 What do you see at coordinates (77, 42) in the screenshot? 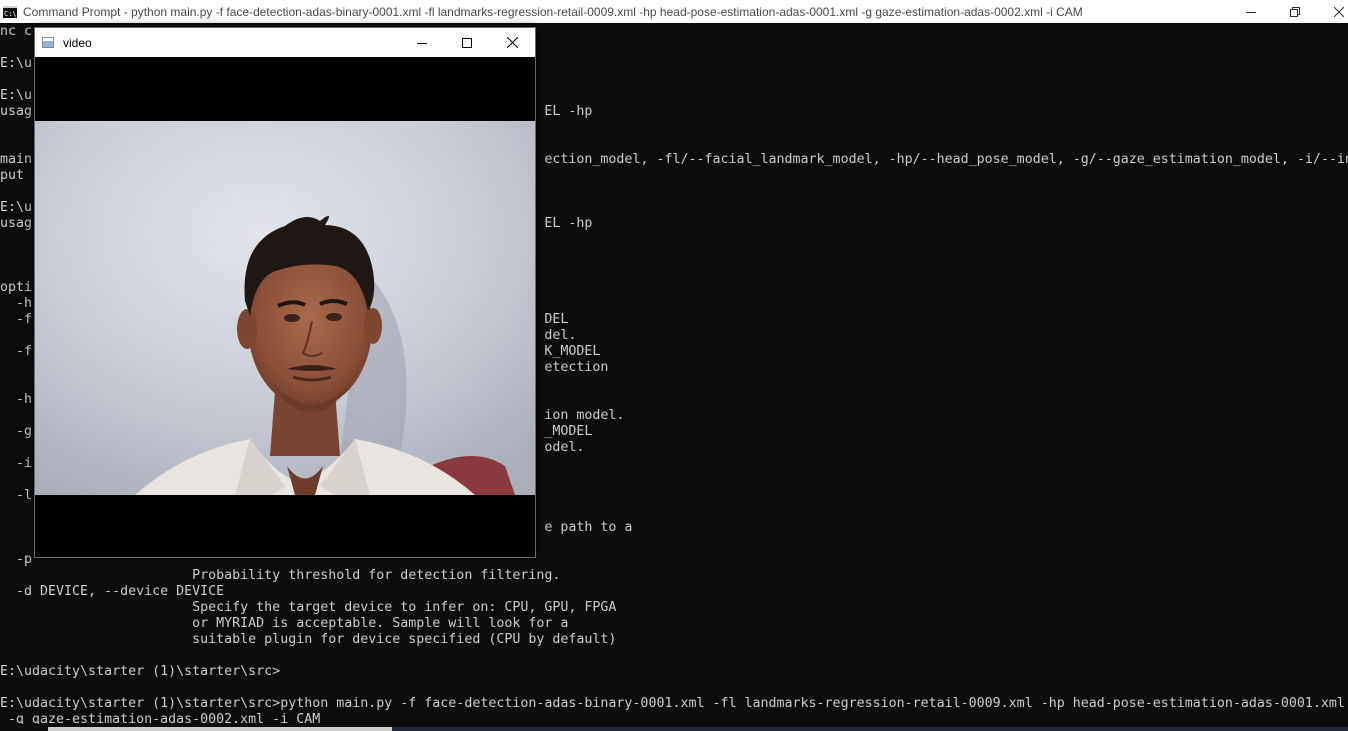
I see `video-window-title: video` at bounding box center [77, 42].